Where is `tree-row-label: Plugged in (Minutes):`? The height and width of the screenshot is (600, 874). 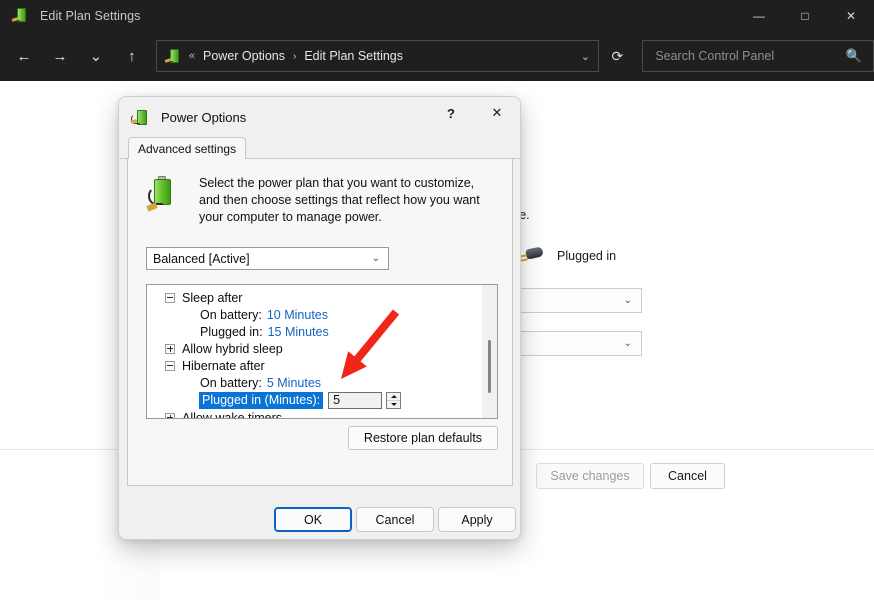
tree-row-label: Plugged in (Minutes): is located at coordinates (261, 400).